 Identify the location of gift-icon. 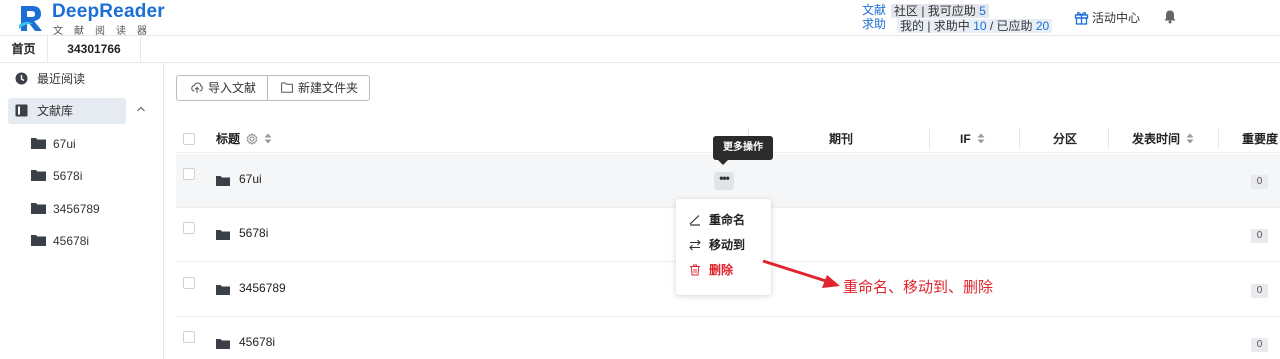
(1081, 18).